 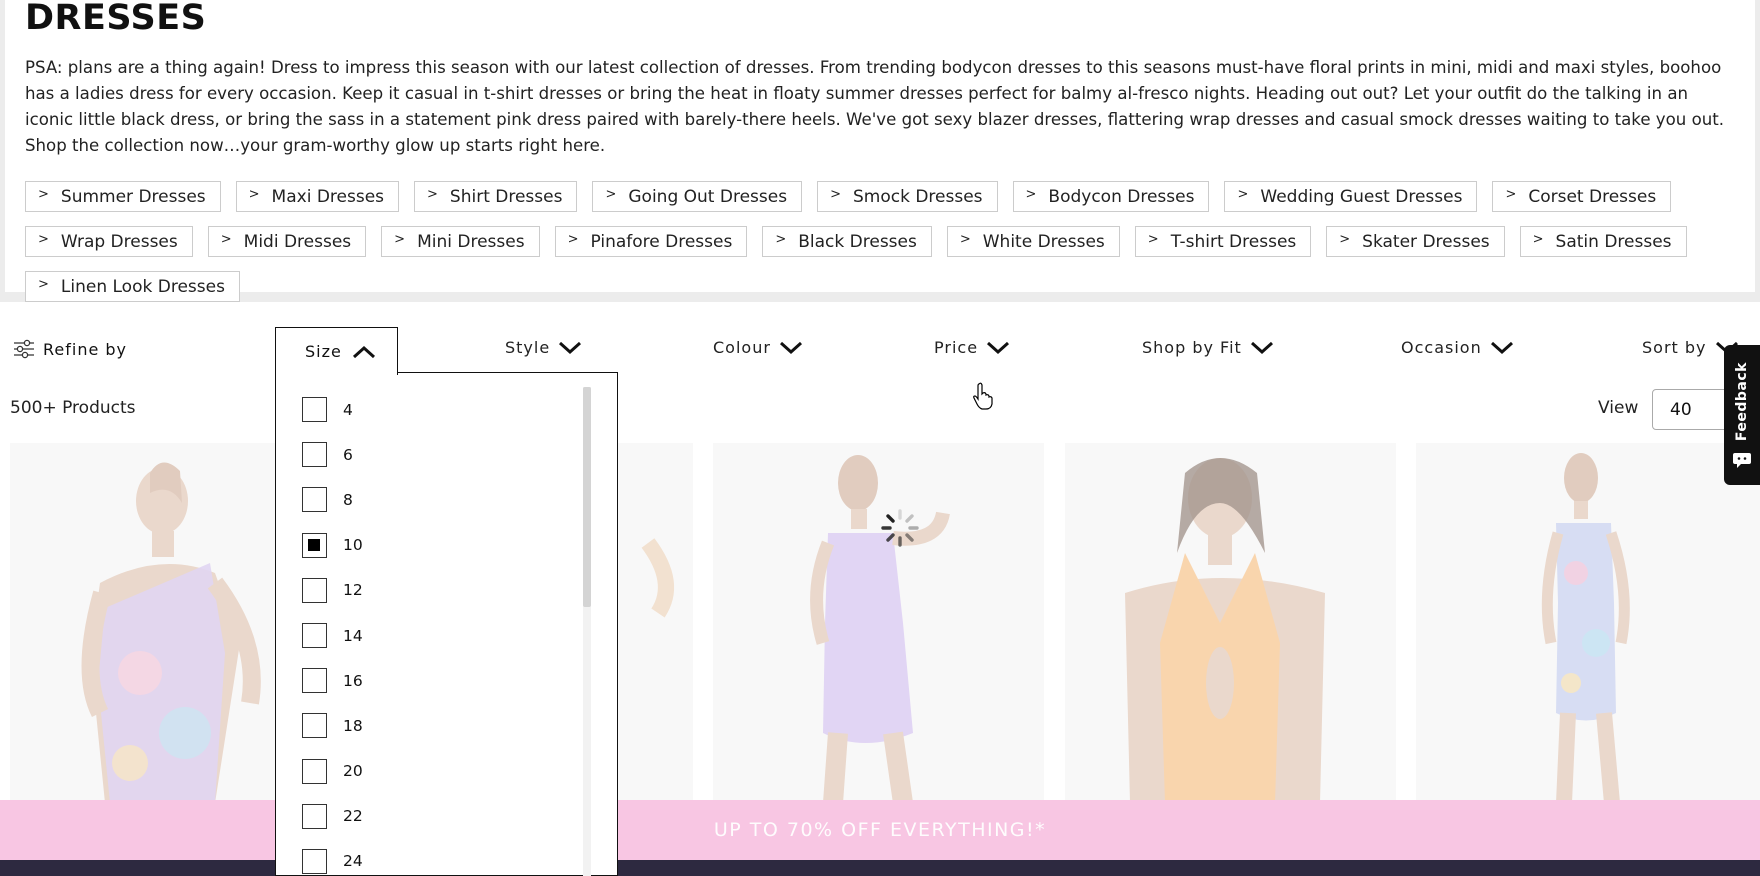 I want to click on size-option: 14, so click(x=332, y=635).